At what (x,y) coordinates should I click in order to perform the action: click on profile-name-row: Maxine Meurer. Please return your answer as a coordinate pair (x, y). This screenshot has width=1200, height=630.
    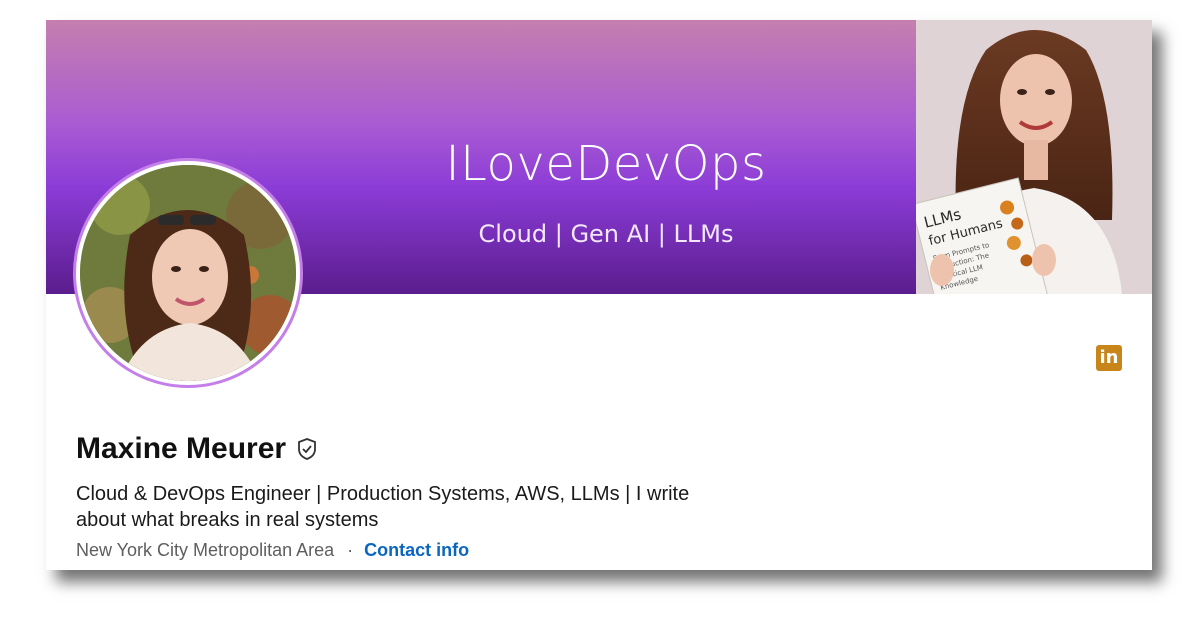
    Looking at the image, I should click on (197, 449).